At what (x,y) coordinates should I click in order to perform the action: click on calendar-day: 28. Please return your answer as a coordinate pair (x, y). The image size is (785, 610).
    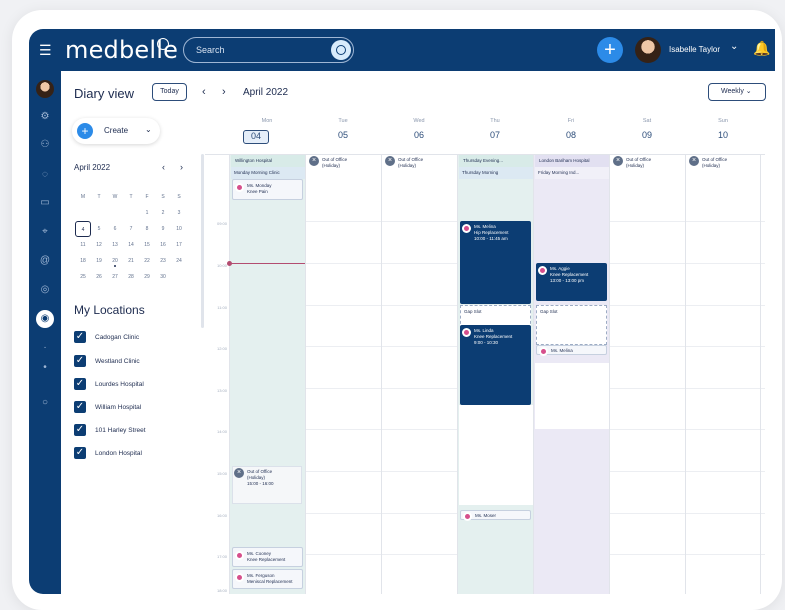
    Looking at the image, I should click on (131, 277).